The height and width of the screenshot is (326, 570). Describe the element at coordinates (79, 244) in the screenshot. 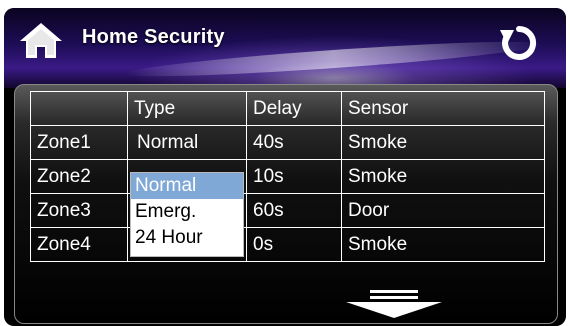

I see `zone-cell: Zone4` at that location.